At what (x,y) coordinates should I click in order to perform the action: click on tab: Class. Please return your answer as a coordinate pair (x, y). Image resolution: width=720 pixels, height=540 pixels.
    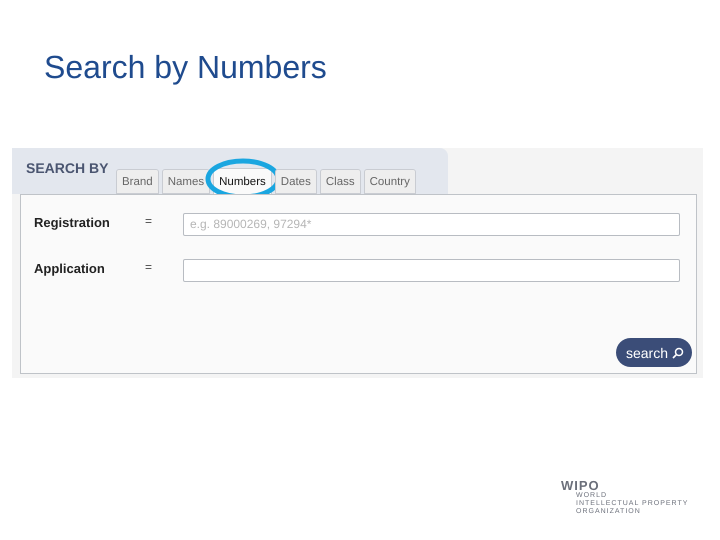
    Looking at the image, I should click on (340, 181).